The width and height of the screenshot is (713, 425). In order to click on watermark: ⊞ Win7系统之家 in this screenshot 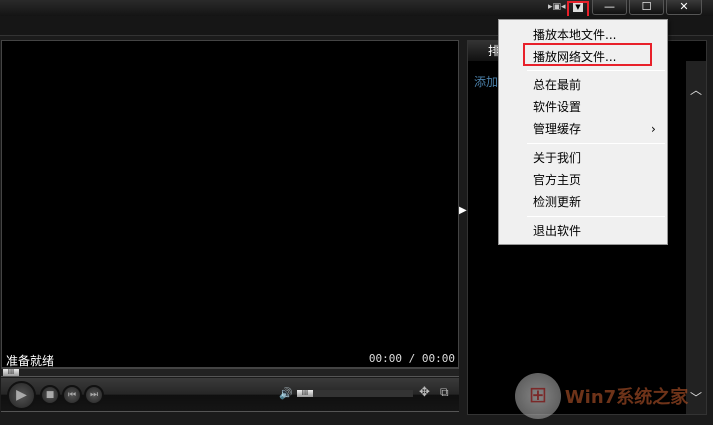, I will do `click(601, 396)`.